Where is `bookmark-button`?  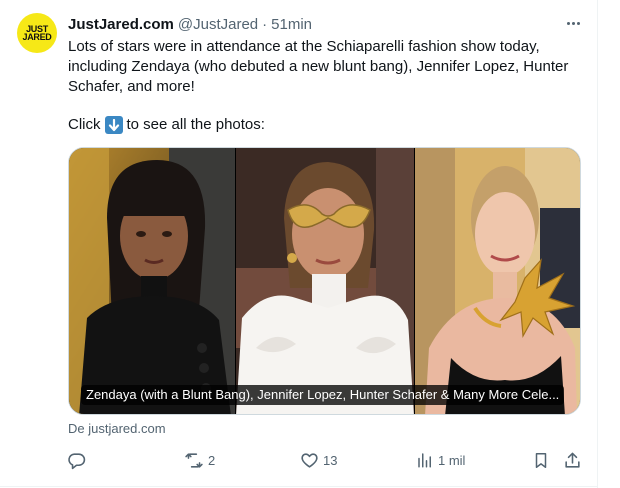 bookmark-button is located at coordinates (541, 460).